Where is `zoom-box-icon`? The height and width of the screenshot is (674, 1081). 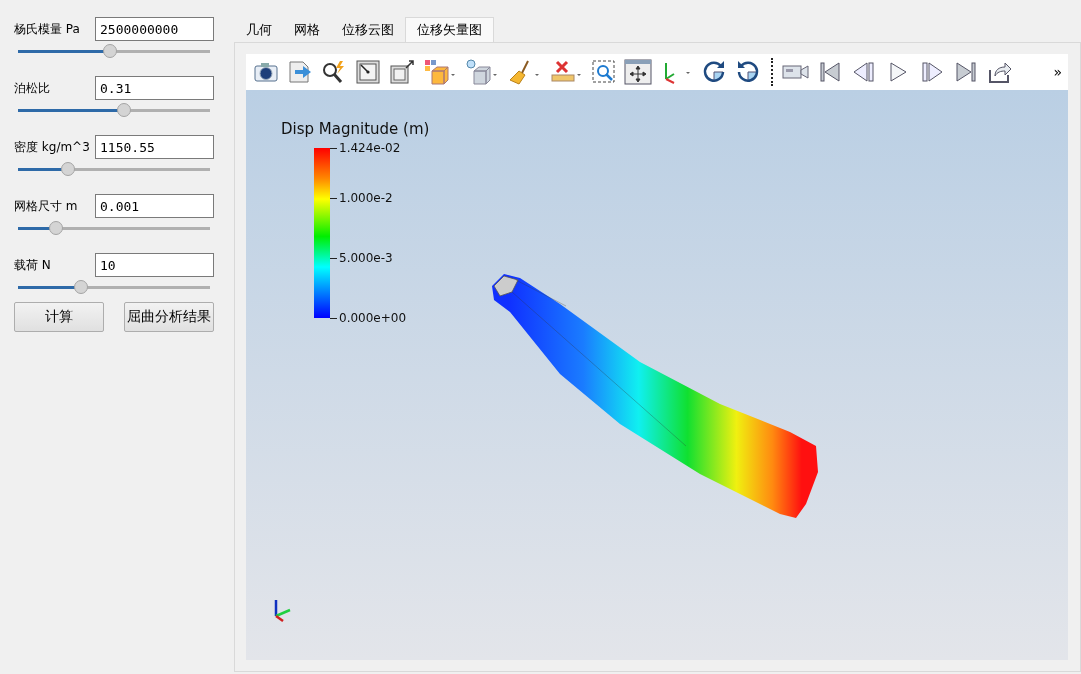
zoom-box-icon is located at coordinates (604, 72).